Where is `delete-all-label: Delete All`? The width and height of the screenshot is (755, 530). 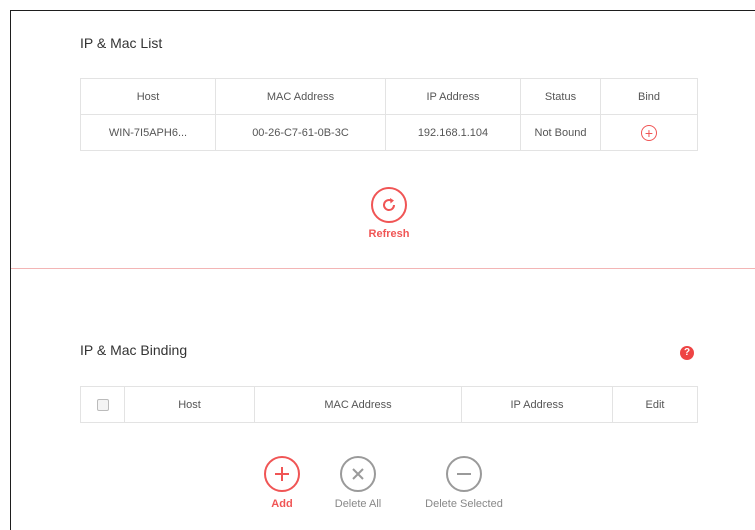
delete-all-label: Delete All is located at coordinates (358, 504).